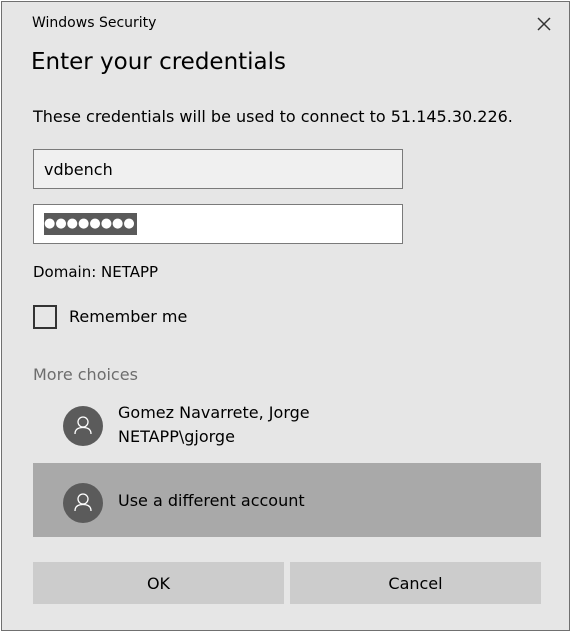 This screenshot has height=634, width=573. What do you see at coordinates (159, 62) in the screenshot?
I see `dialog-heading: Enter your credentials` at bounding box center [159, 62].